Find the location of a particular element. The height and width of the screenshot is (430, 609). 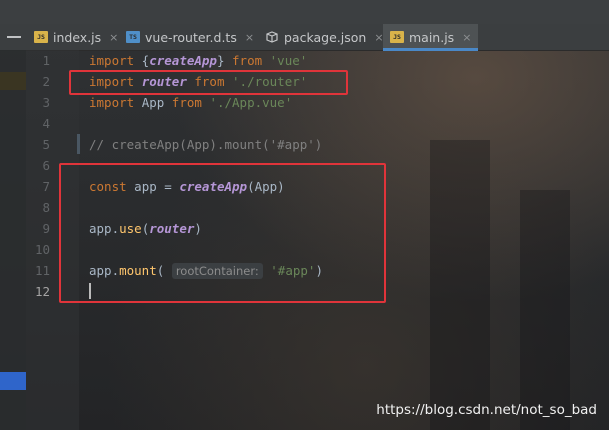

line-number: 8 is located at coordinates (46, 207).